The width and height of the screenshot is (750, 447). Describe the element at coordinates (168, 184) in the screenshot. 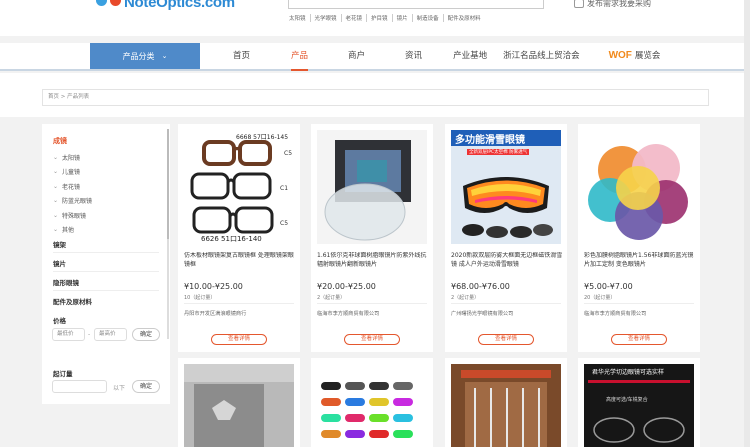

I see `scrollbar-thumb` at that location.